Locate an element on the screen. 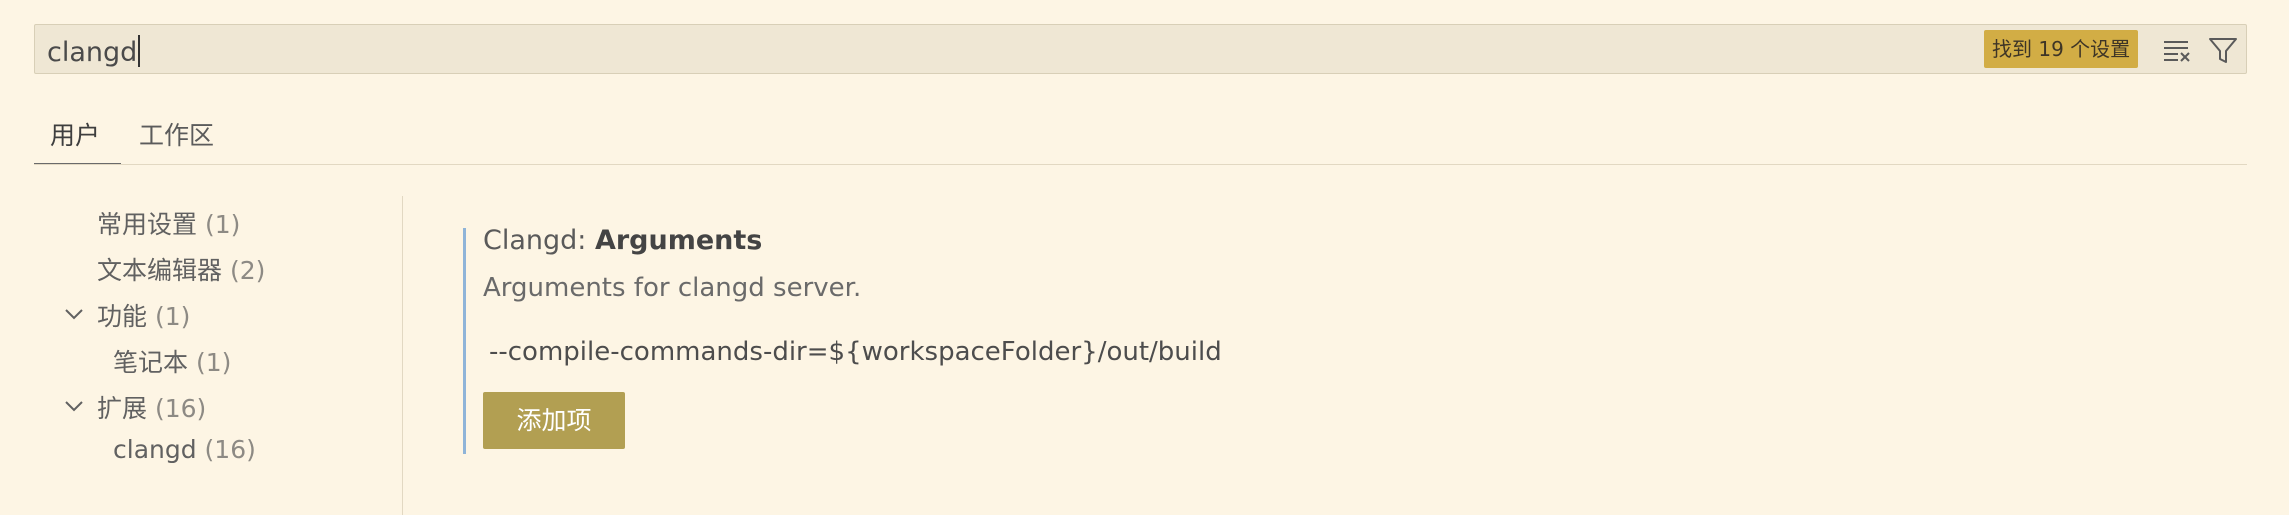 This screenshot has height=515, width=2289. results-count-badge: 找到 19 个设置 is located at coordinates (2061, 49).